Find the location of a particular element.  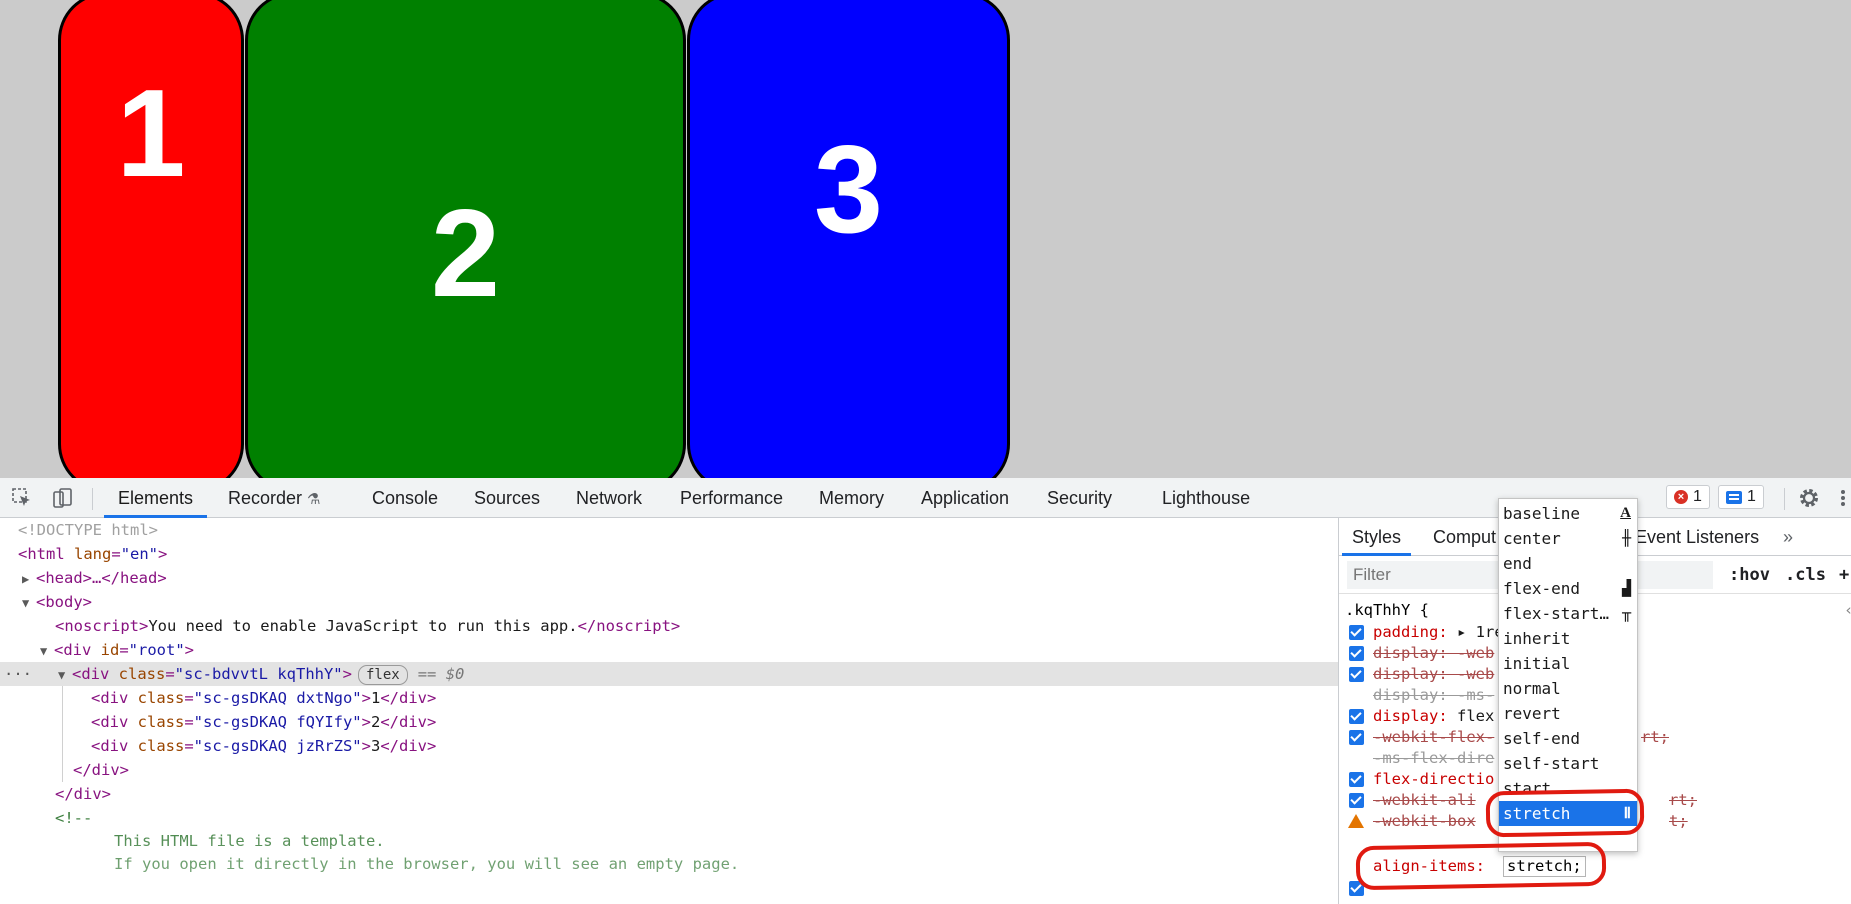

tab-event-listeners: Event Listeners is located at coordinates (1697, 537).